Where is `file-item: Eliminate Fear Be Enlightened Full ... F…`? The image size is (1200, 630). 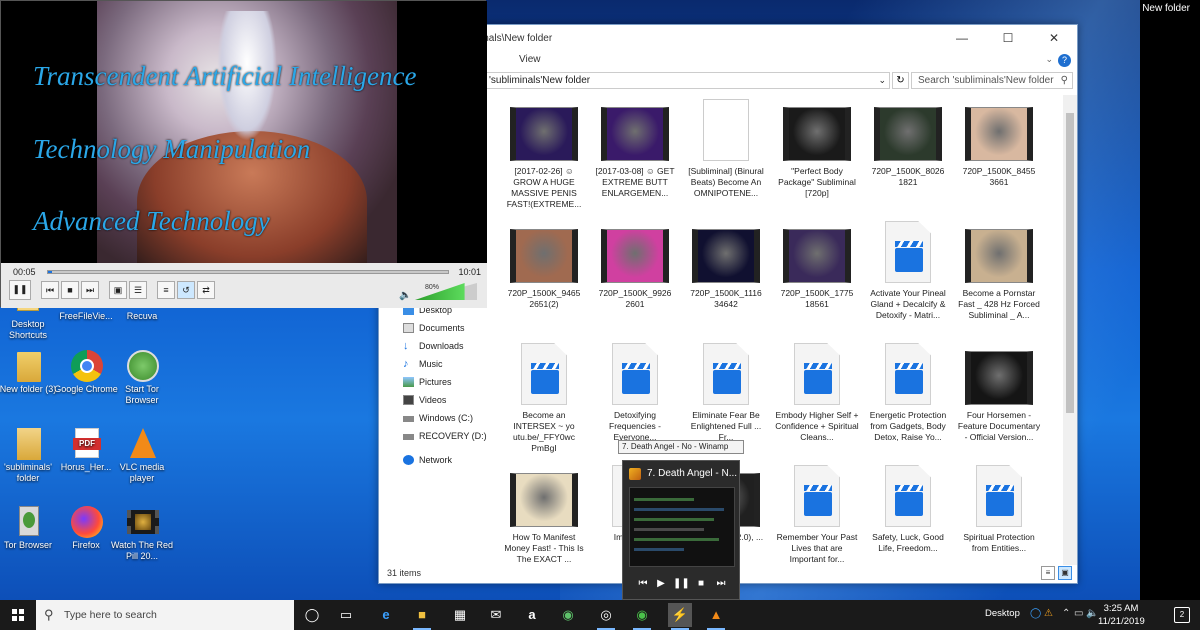
file-item: Eliminate Fear Be Enlightened Full ... F… is located at coordinates (726, 393).